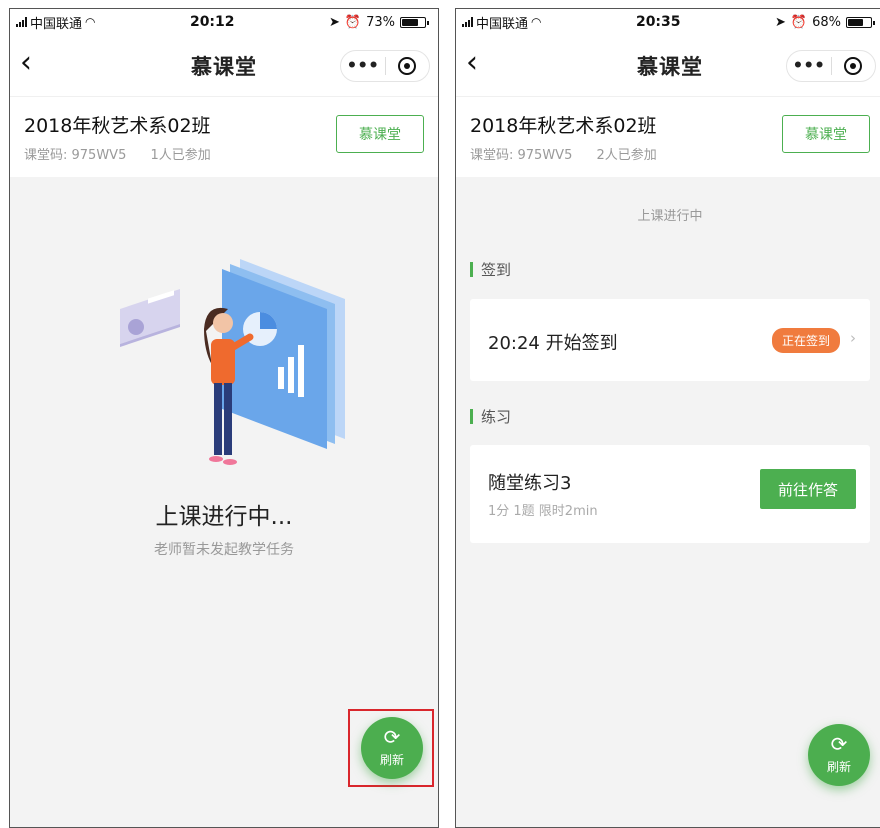 The image size is (880, 828). What do you see at coordinates (853, 338) in the screenshot?
I see `chevron-right-icon: ›` at bounding box center [853, 338].